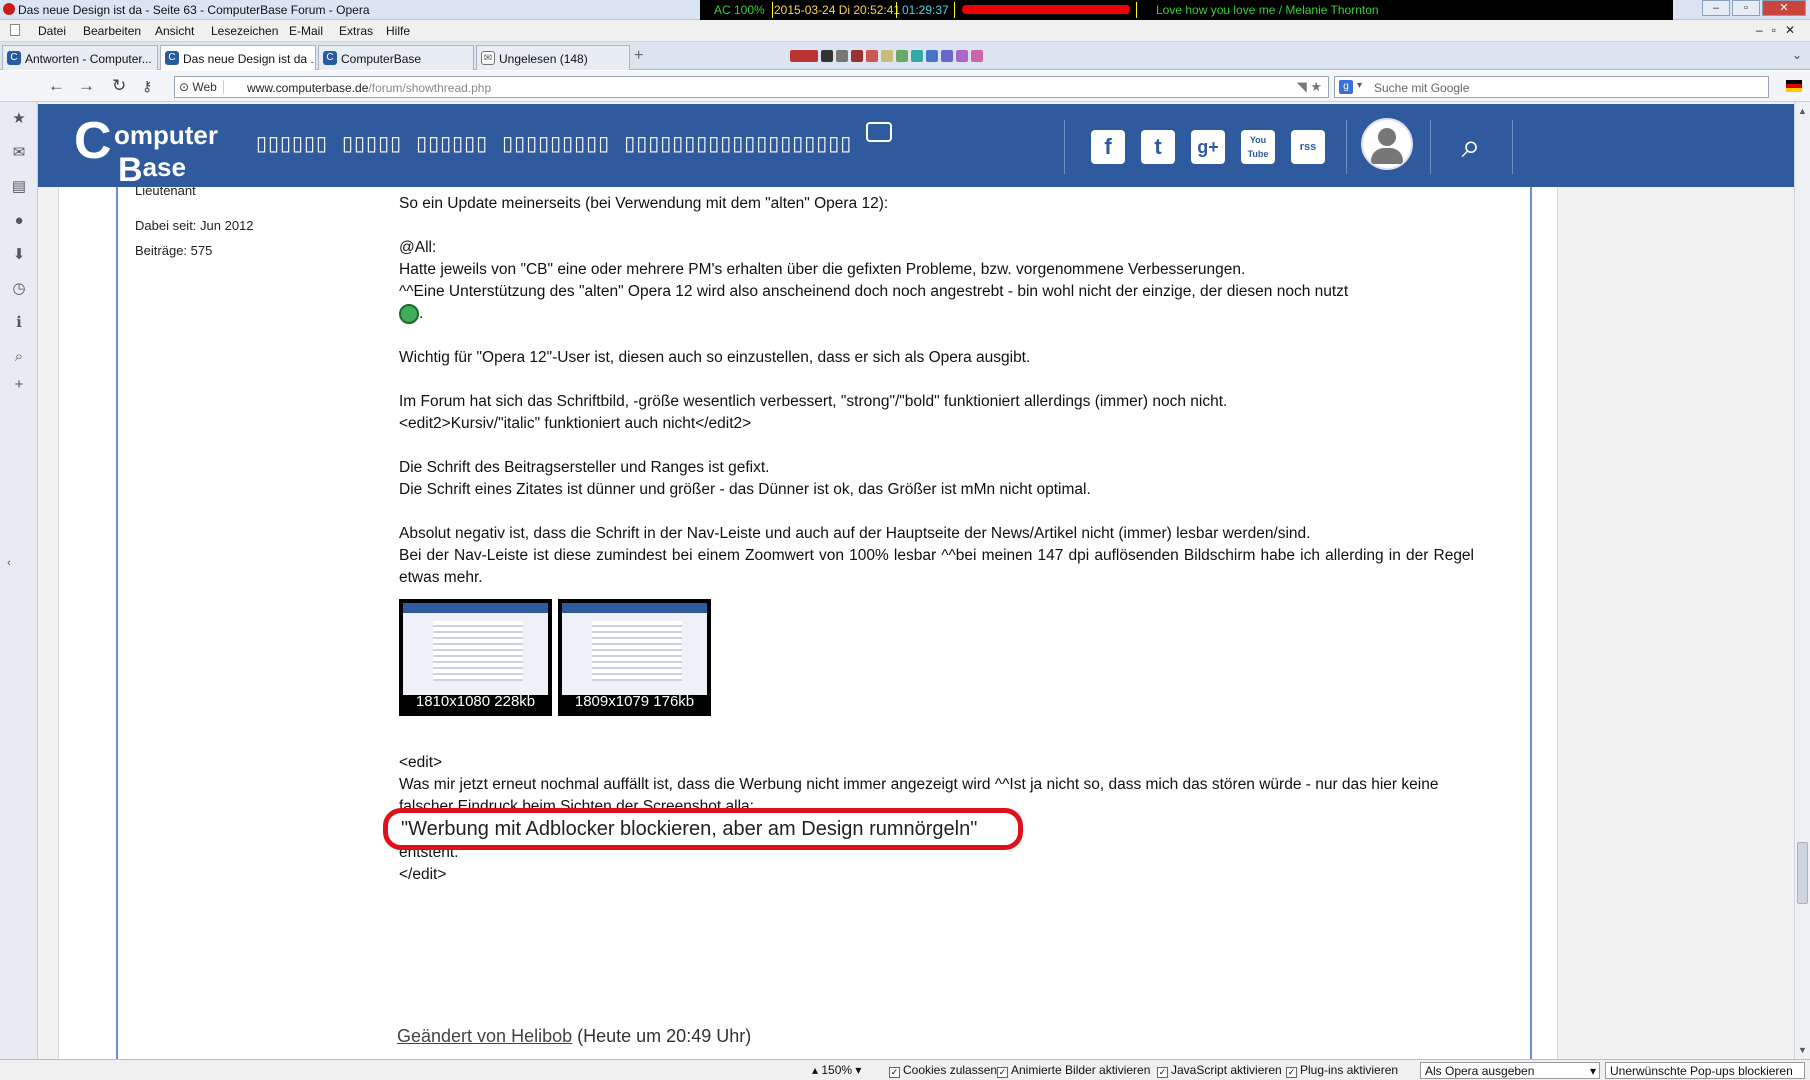  What do you see at coordinates (86, 86) in the screenshot?
I see `forward-arrow-icon: →` at bounding box center [86, 86].